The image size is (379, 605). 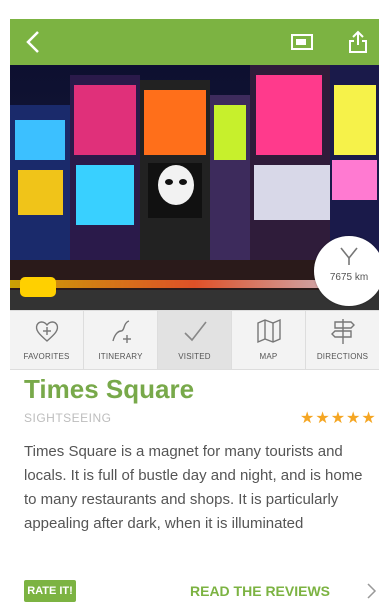 I want to click on read-reviews-link: READ THE REVIEWS, so click(x=260, y=591).